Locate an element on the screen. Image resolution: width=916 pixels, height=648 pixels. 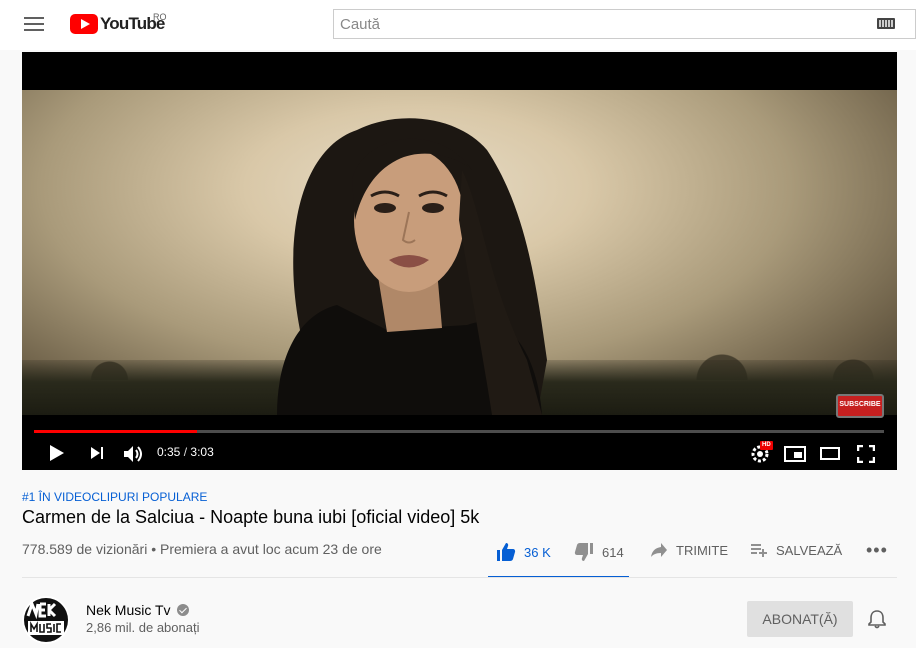
progress-played is located at coordinates (116, 431).